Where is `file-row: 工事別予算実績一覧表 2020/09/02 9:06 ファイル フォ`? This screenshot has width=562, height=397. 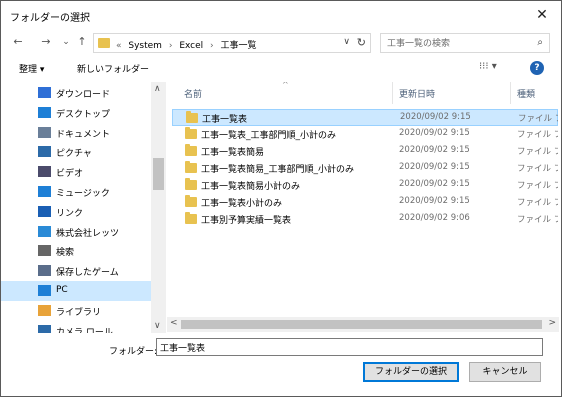 file-row: 工事別予算実績一覧表 2020/09/02 9:06 ファイル フォ is located at coordinates (365, 219).